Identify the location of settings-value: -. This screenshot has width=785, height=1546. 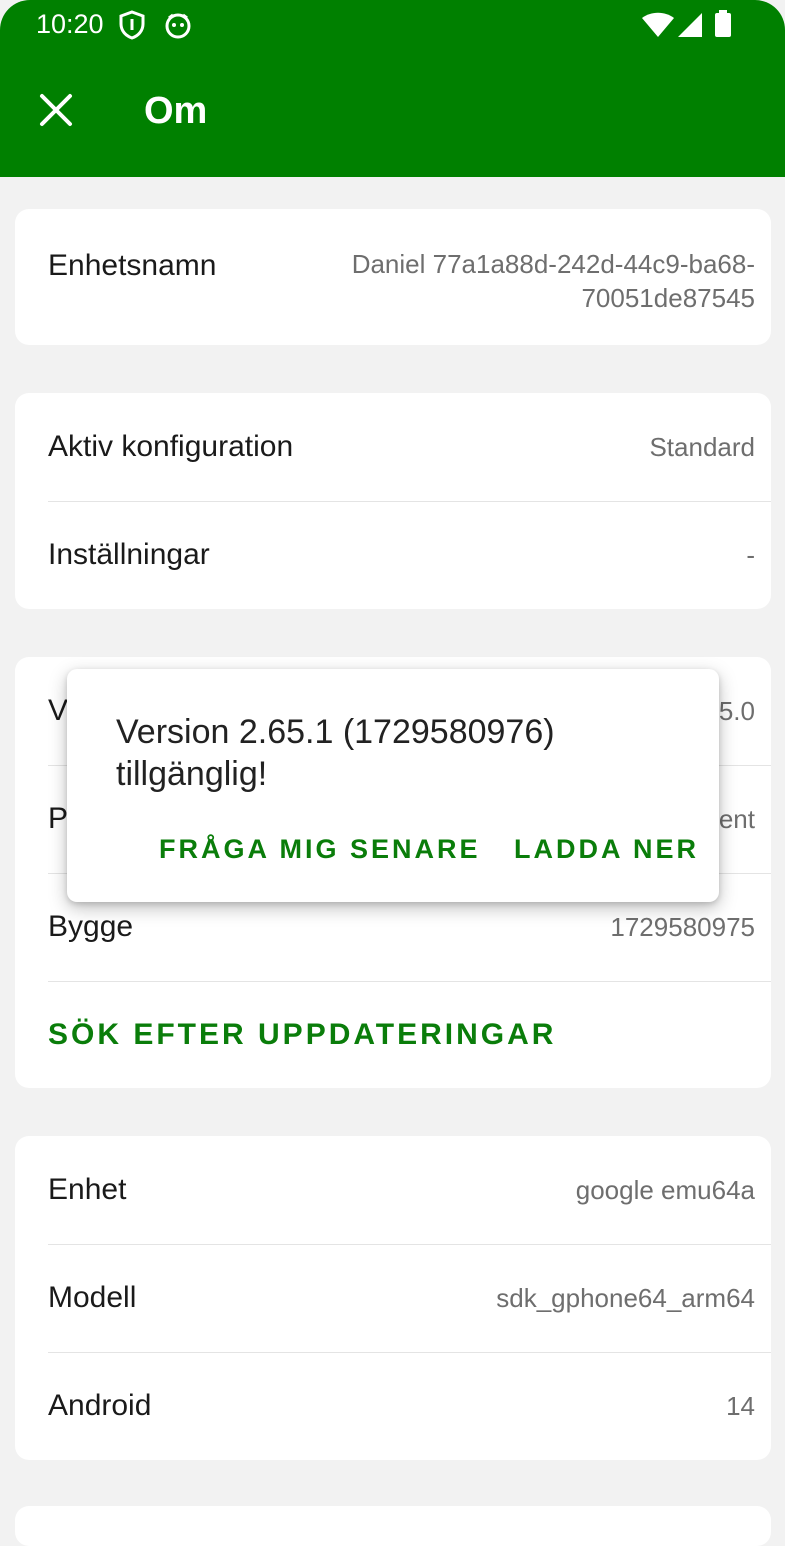
(750, 554).